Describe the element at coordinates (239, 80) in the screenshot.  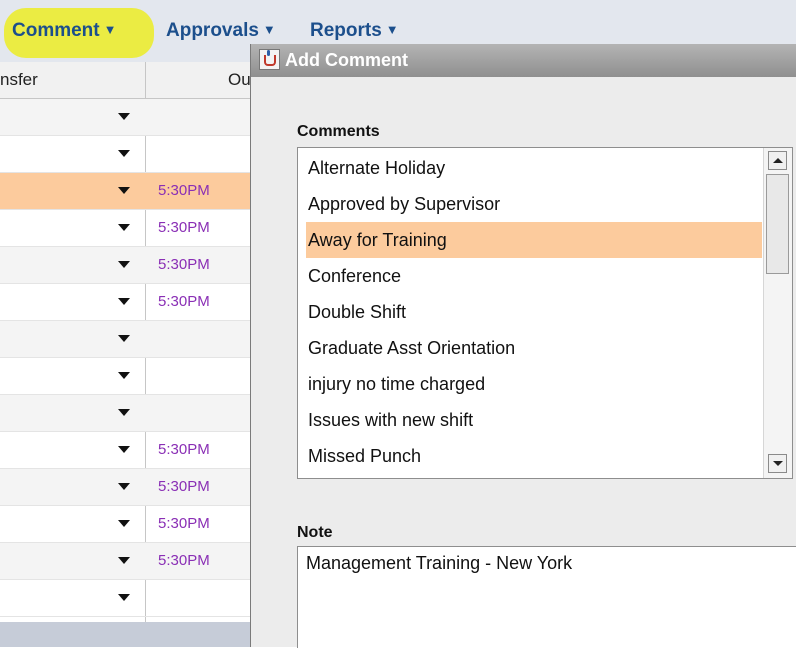
I see `column-header-out: Ou` at that location.